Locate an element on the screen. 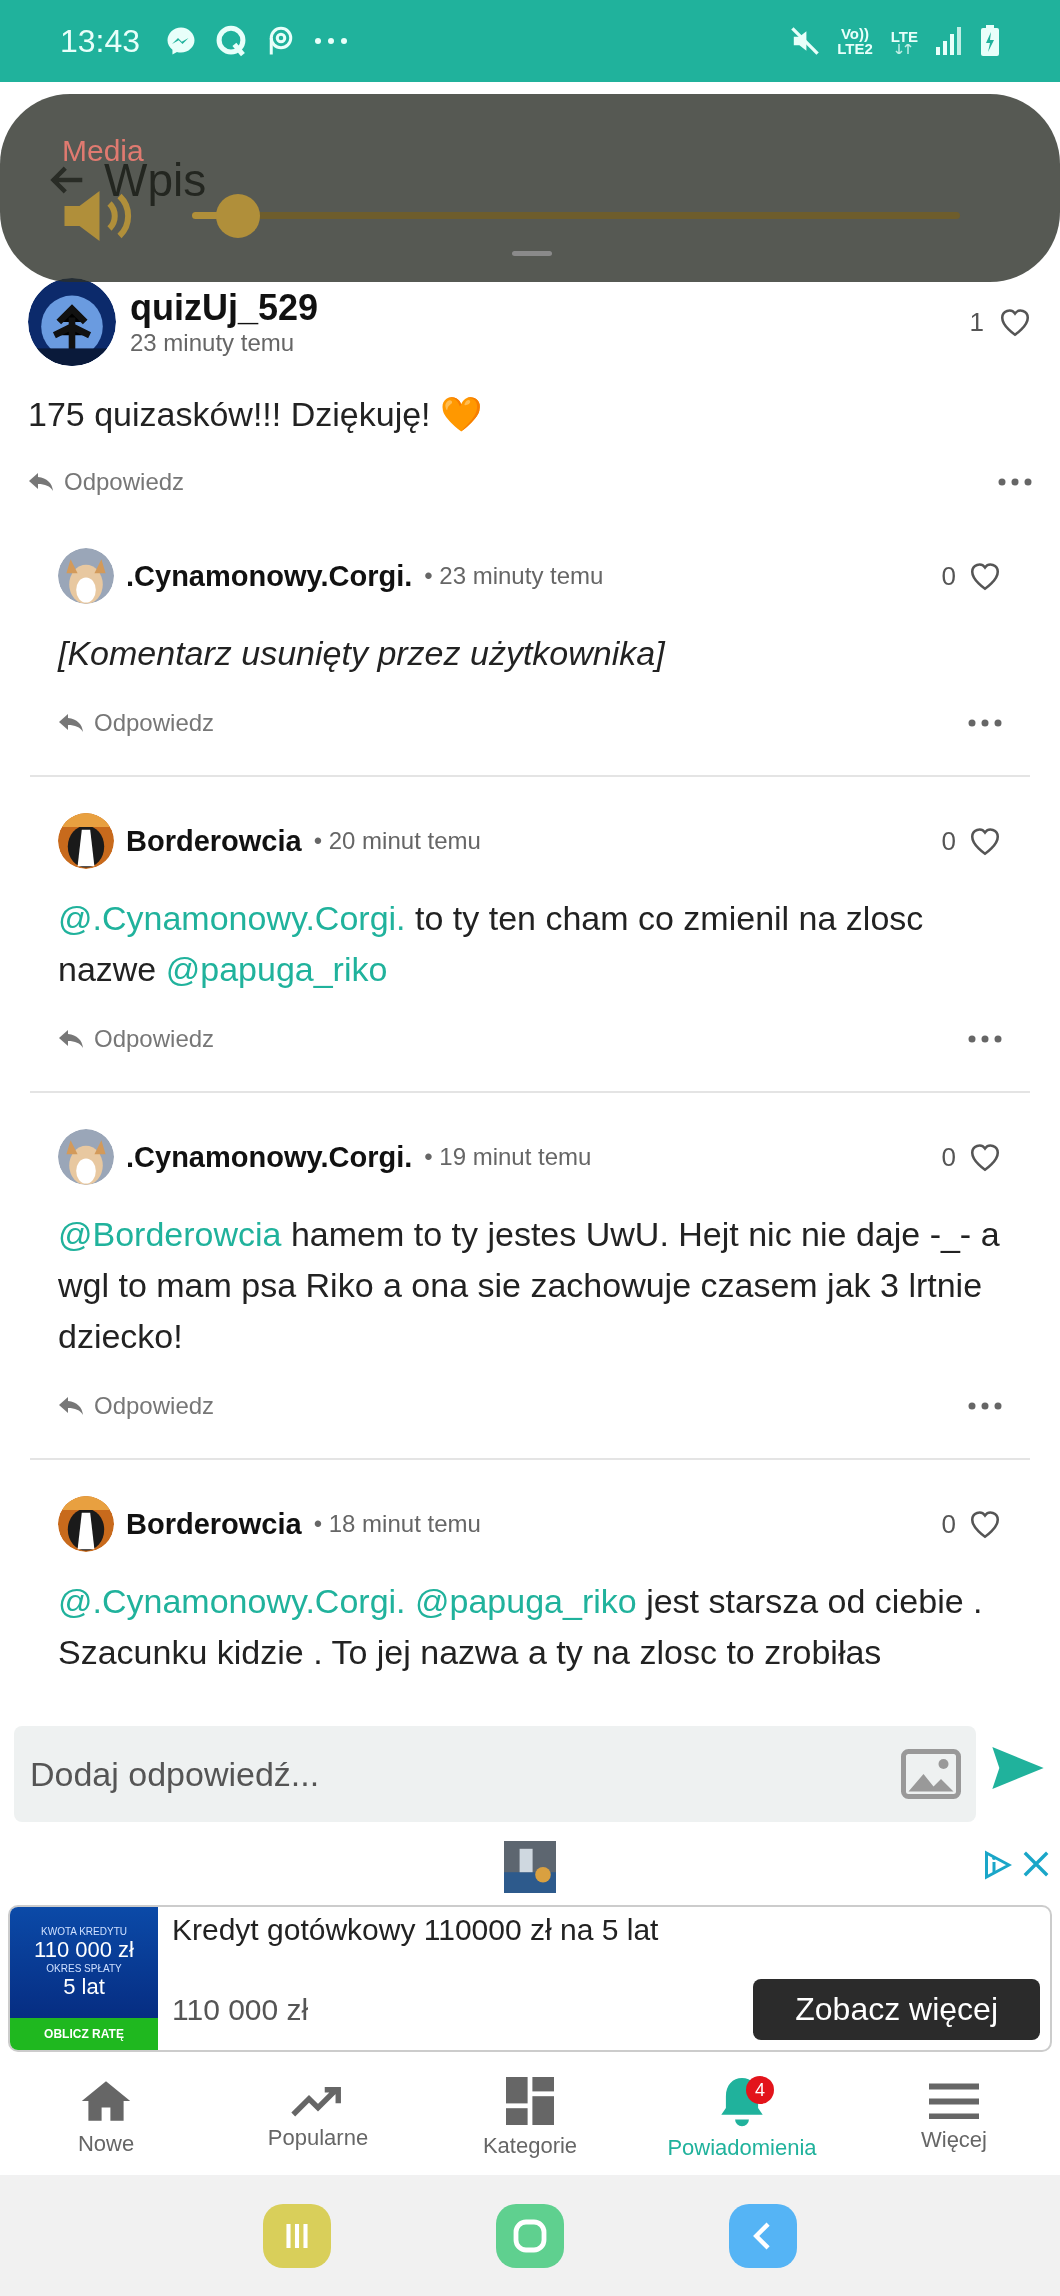 This screenshot has height=2296, width=1060. nav-tab: Popularne is located at coordinates (318, 2118).